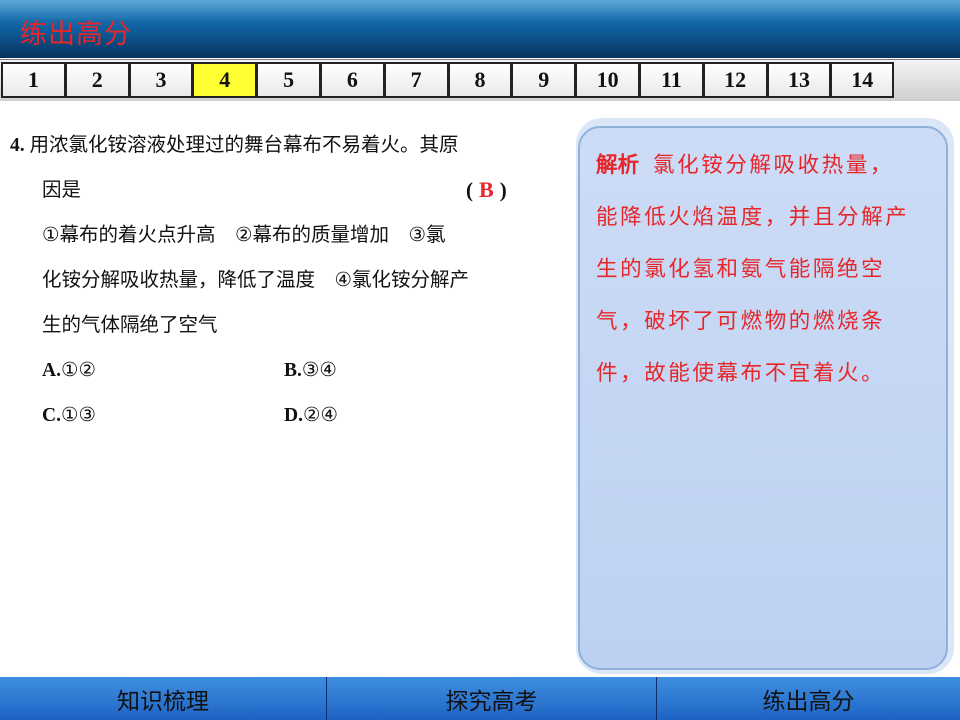 This screenshot has width=960, height=720. Describe the element at coordinates (284, 324) in the screenshot. I see `question-line-5: 生的气体隔绝了空气` at that location.